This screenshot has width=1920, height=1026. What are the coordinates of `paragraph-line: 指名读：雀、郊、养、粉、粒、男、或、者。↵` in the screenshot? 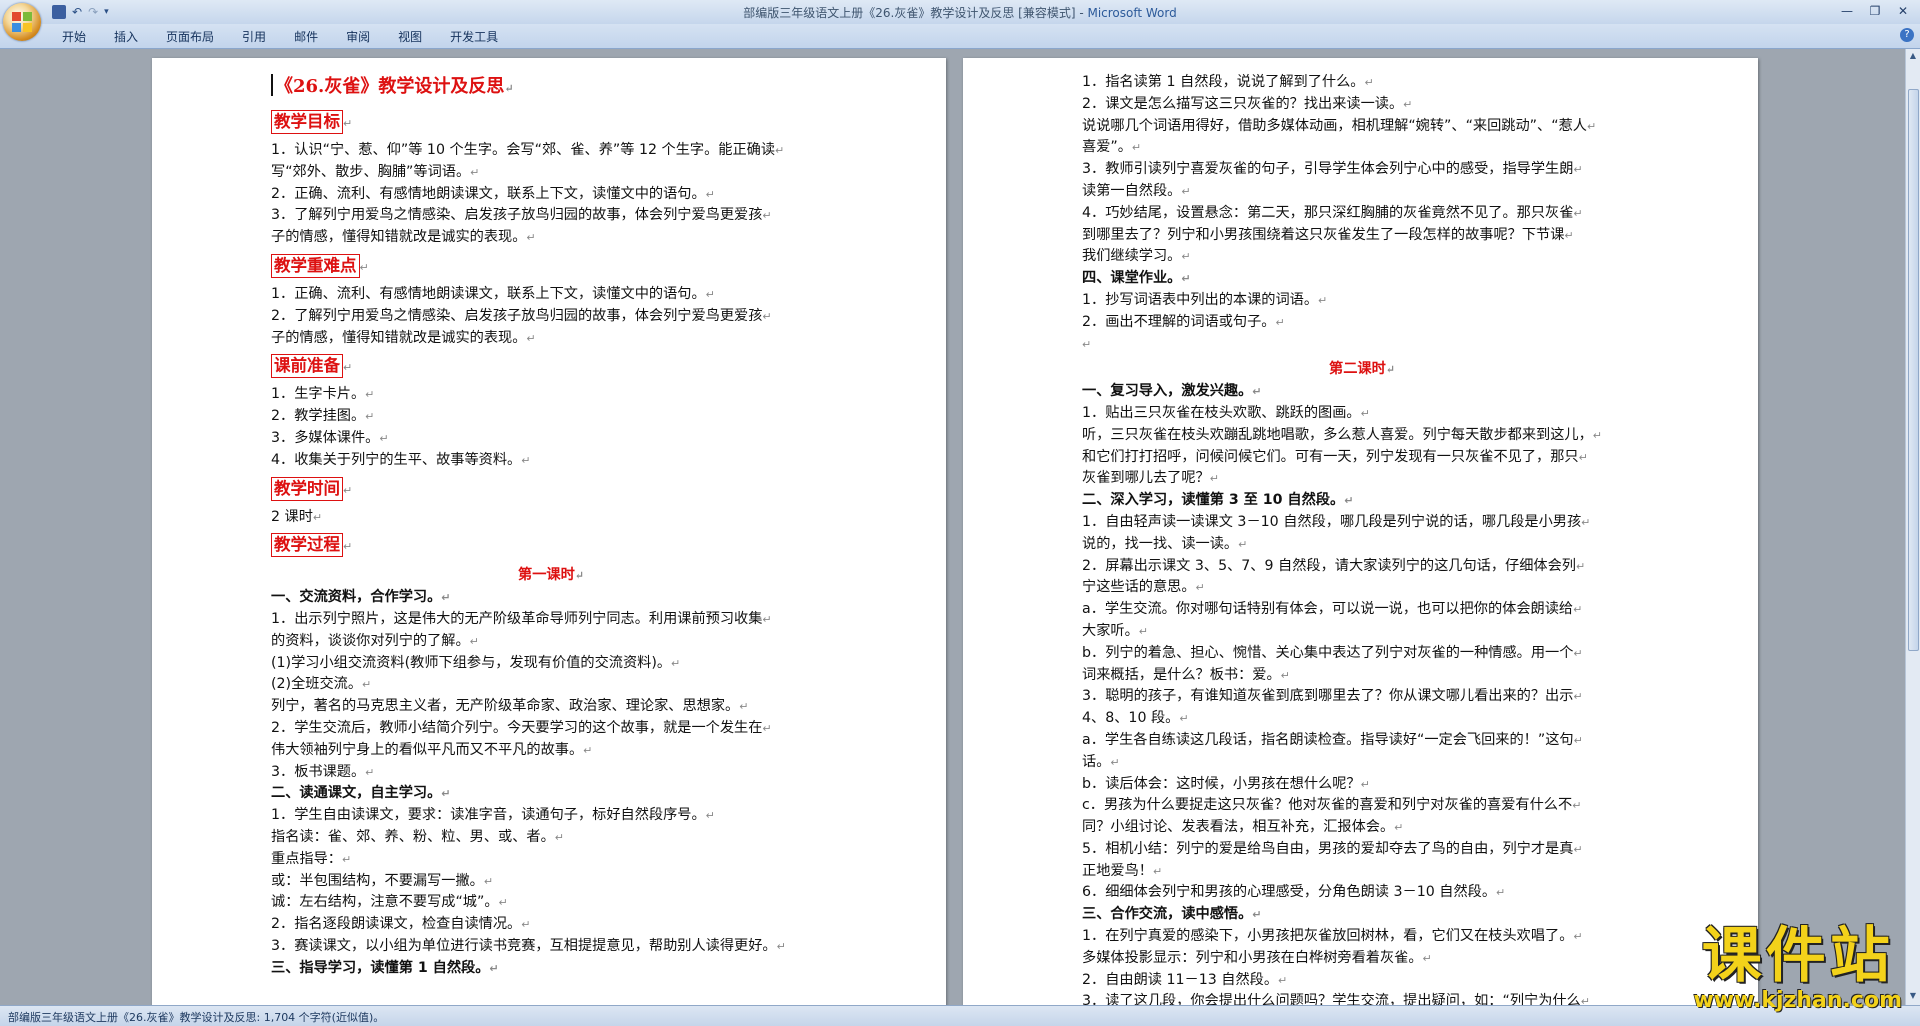 It's located at (551, 838).